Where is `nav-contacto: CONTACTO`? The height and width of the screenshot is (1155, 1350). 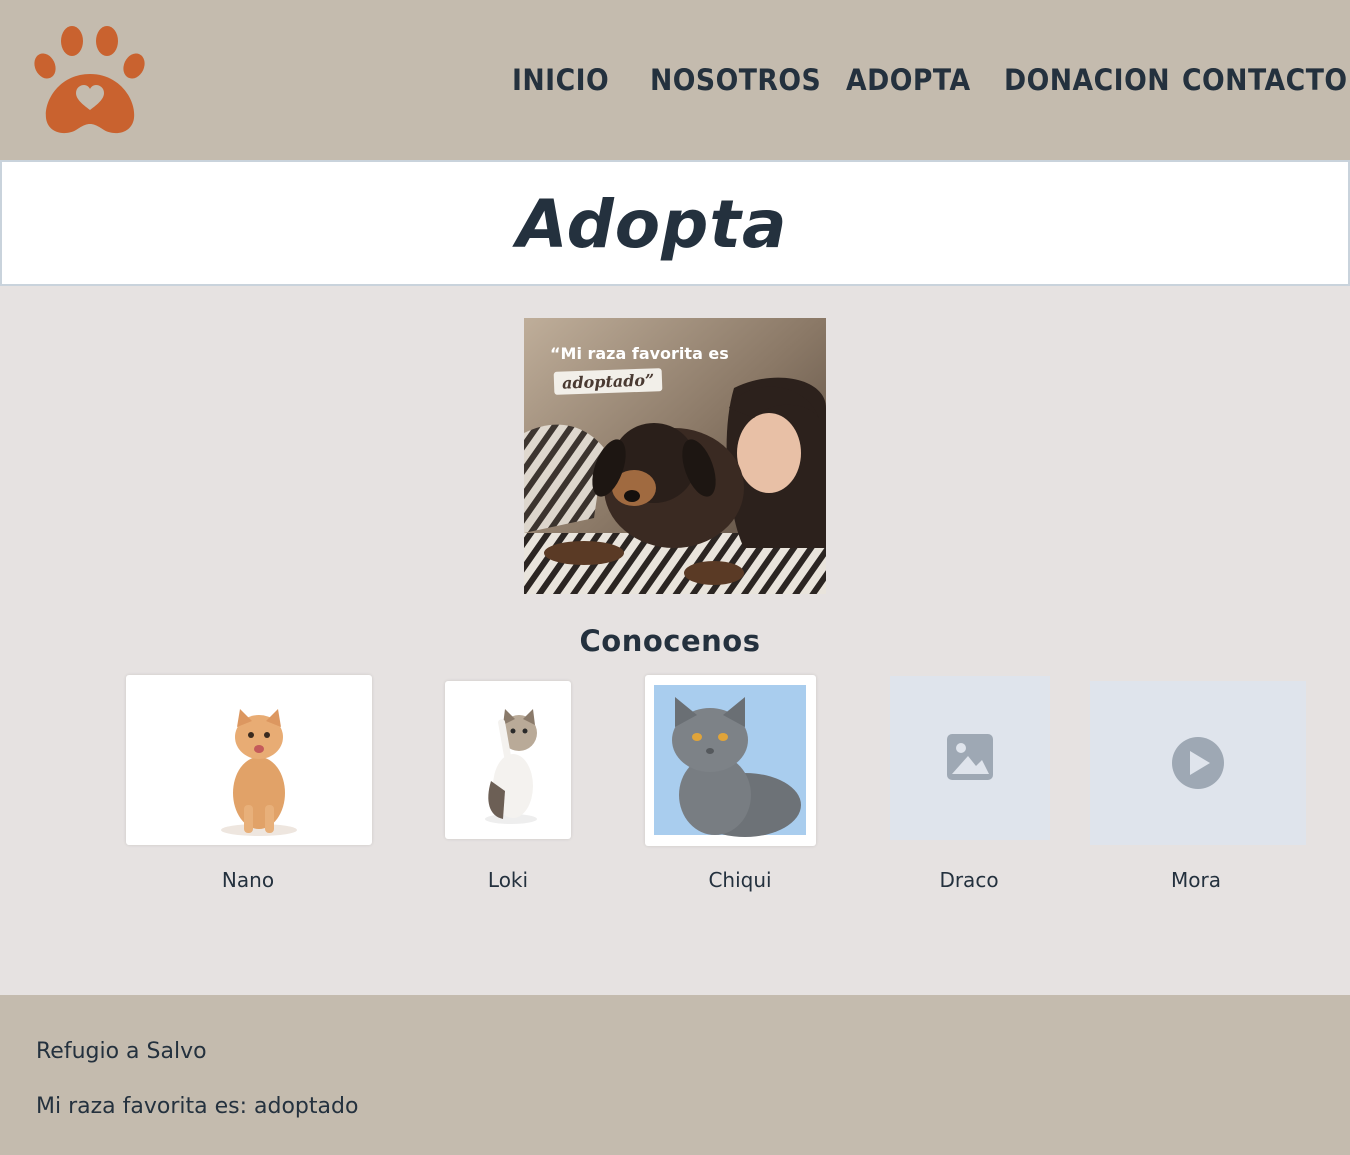
nav-contacto: CONTACTO is located at coordinates (1265, 82).